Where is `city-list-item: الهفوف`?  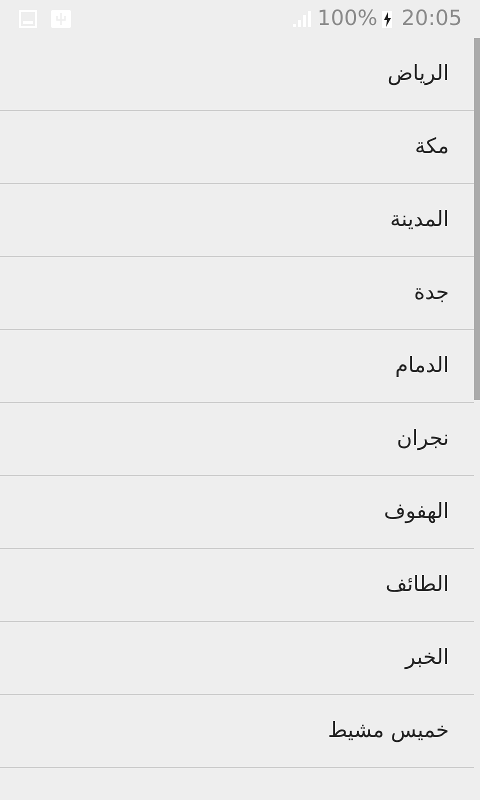
city-list-item: الهفوف is located at coordinates (237, 512).